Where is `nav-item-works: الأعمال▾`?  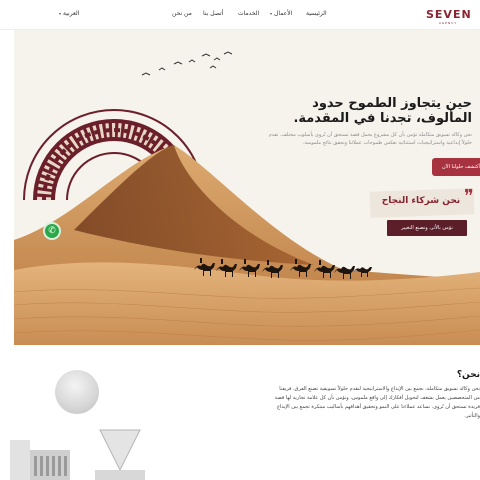
nav-item-works: الأعمال▾ is located at coordinates (281, 13).